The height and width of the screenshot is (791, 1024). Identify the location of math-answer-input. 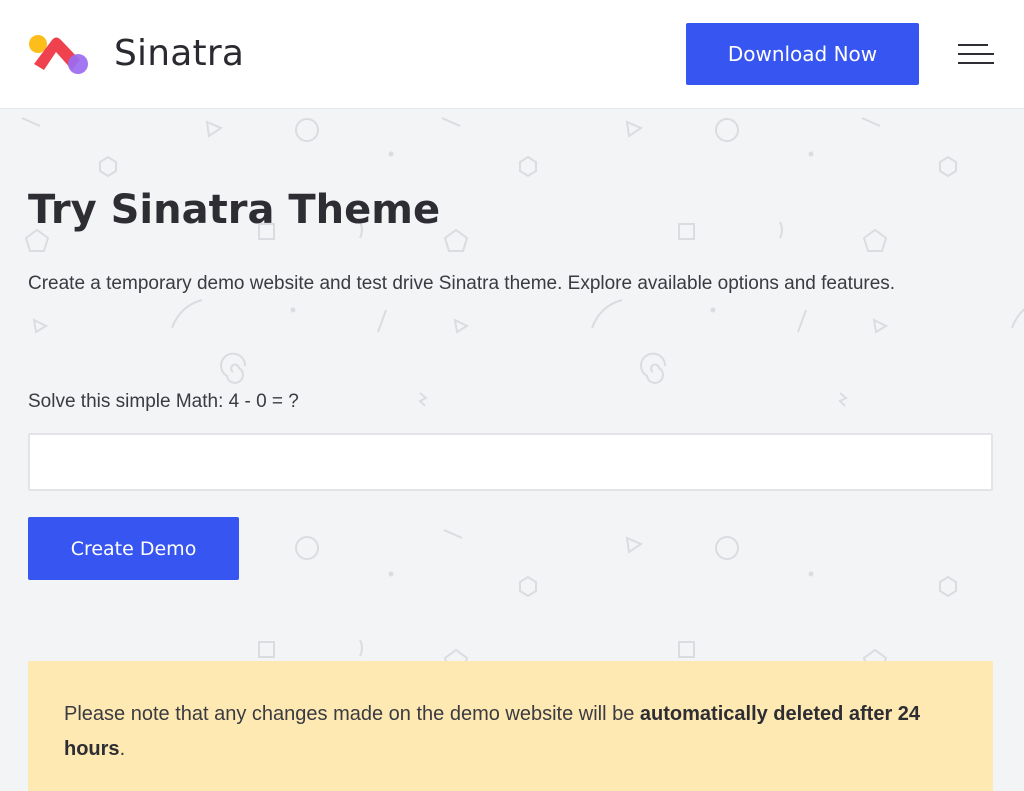
(510, 462).